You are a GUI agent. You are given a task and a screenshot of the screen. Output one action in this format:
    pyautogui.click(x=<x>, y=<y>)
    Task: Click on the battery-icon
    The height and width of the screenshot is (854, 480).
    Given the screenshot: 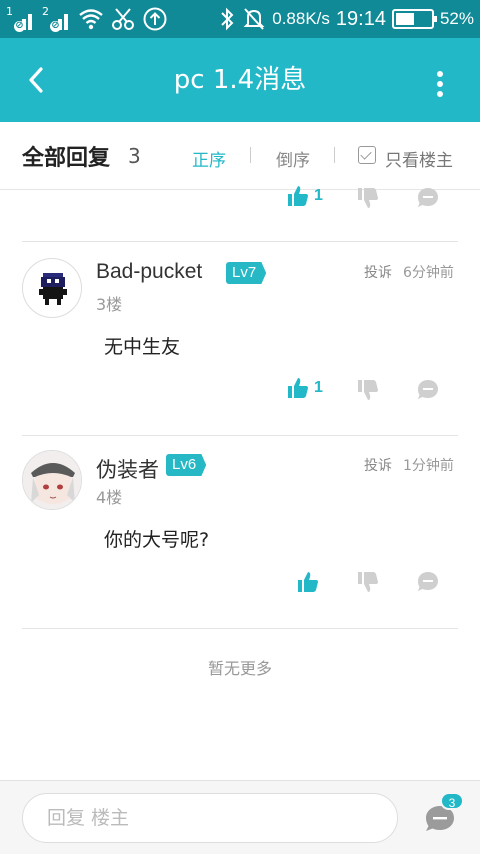 What is the action you would take?
    pyautogui.click(x=414, y=19)
    